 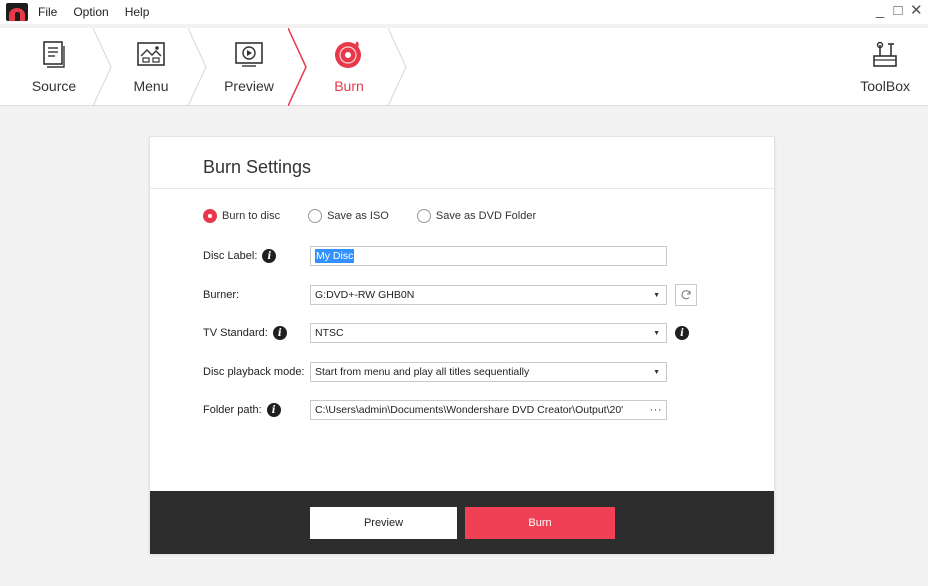 What do you see at coordinates (464, 12) in the screenshot?
I see `title-bar: File Option Help _ □ ✕` at bounding box center [464, 12].